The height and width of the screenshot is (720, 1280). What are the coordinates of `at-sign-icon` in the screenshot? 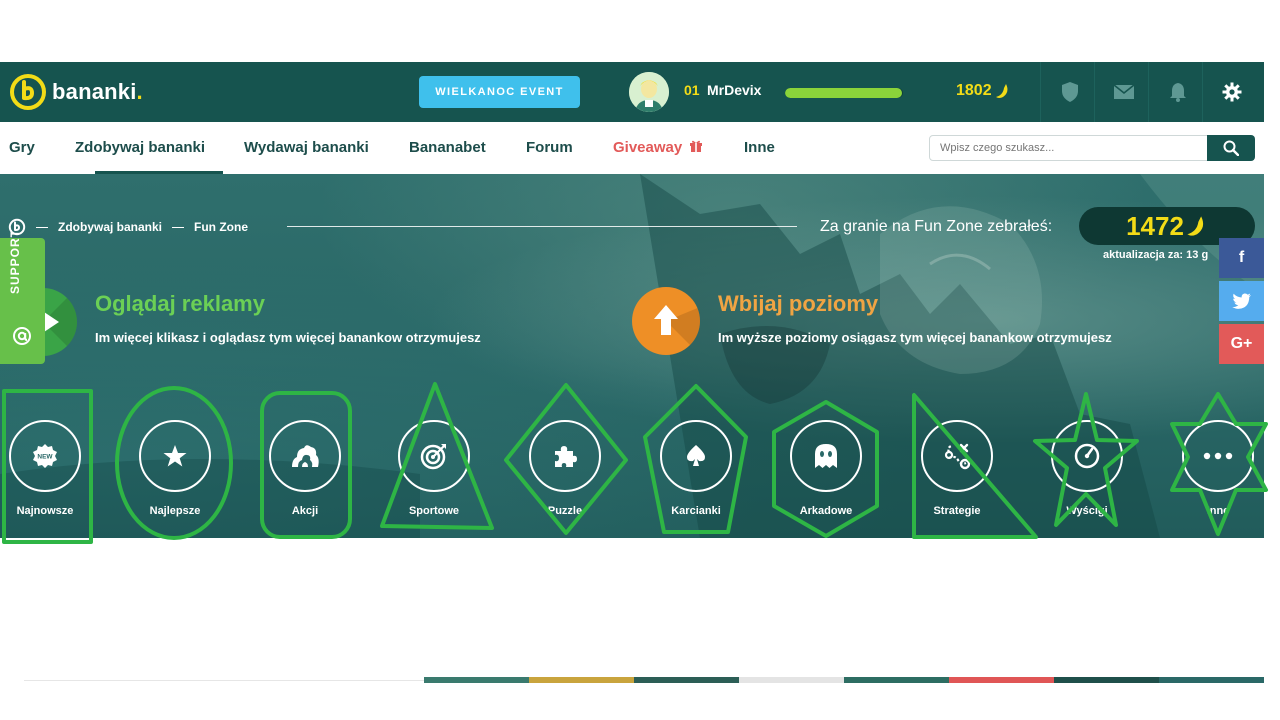 It's located at (22, 336).